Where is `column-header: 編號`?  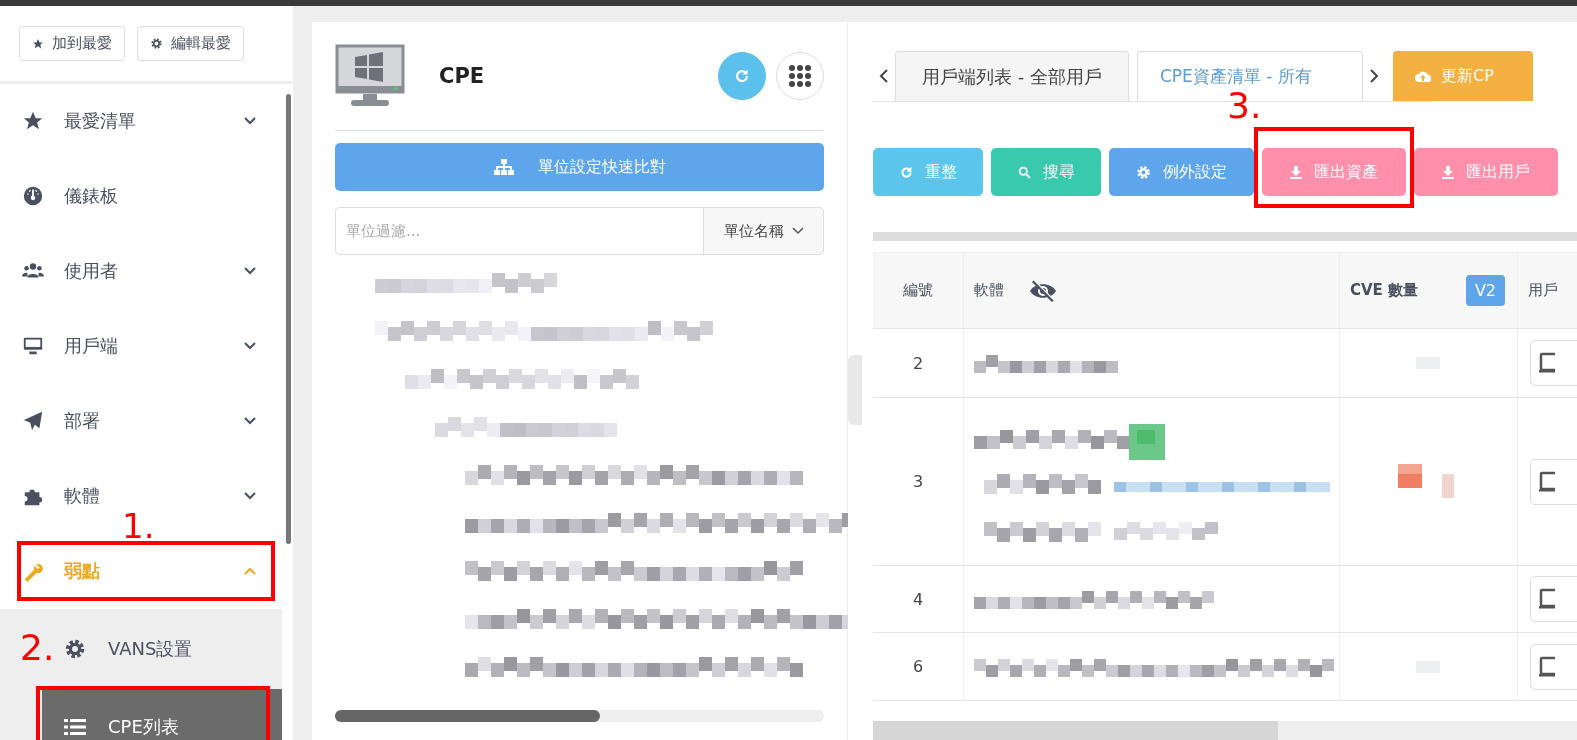
column-header: 編號 is located at coordinates (918, 290).